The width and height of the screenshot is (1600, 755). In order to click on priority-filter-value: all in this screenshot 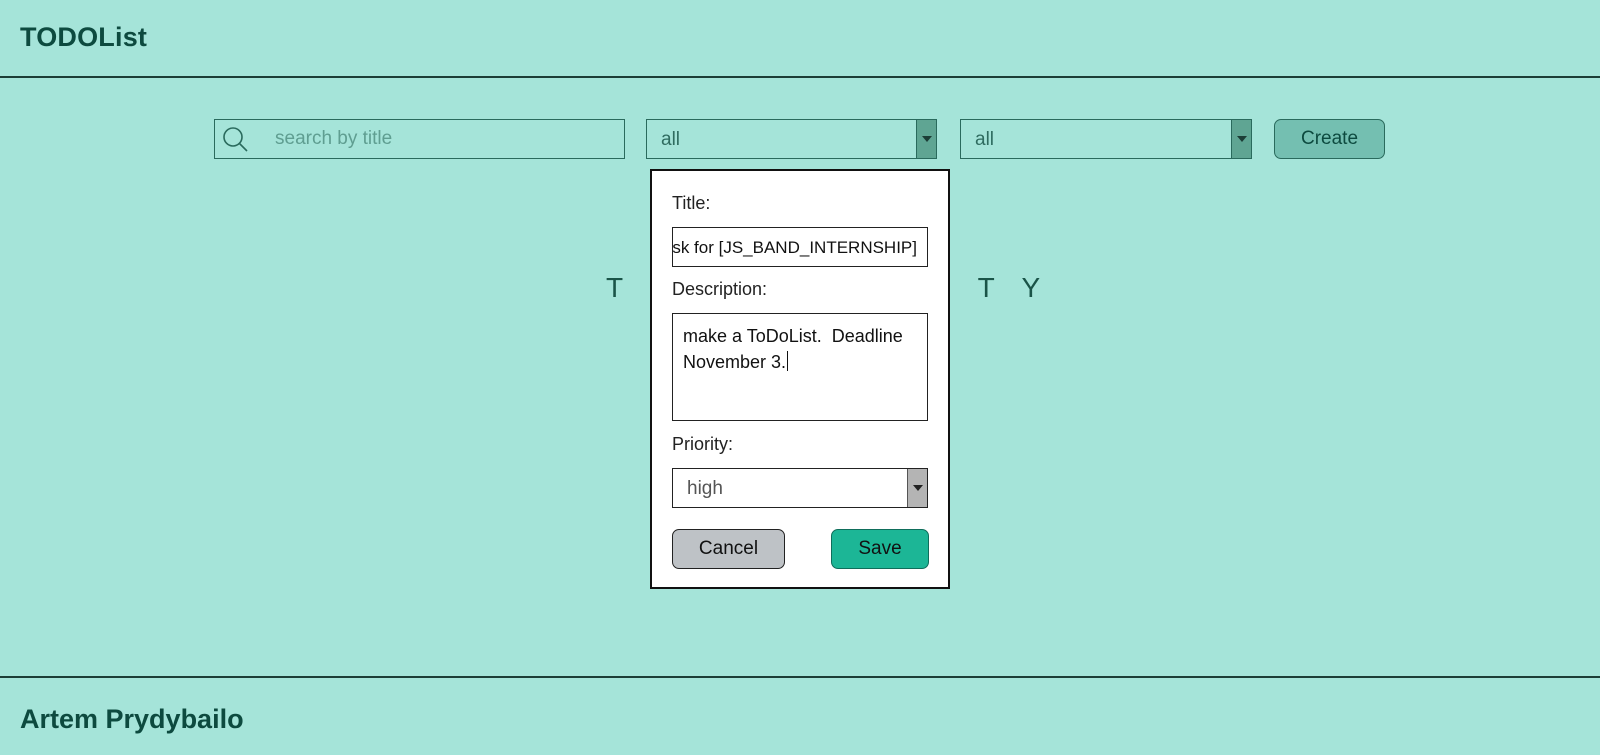, I will do `click(985, 139)`.